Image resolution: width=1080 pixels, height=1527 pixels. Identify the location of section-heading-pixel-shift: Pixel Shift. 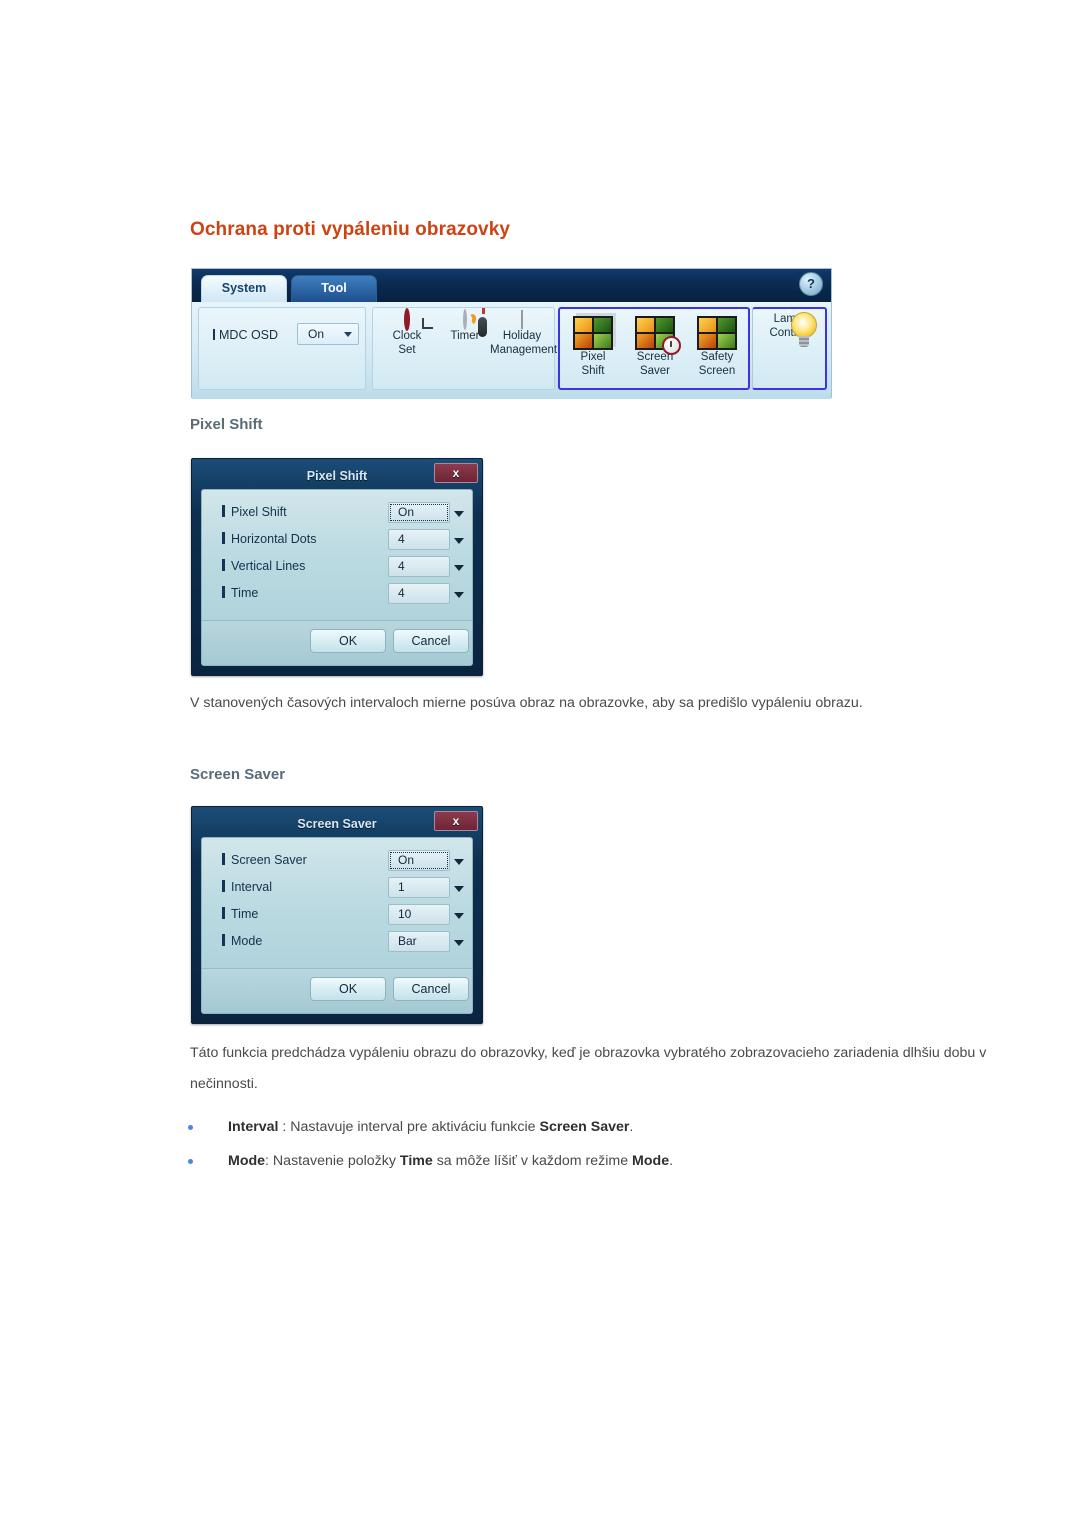
(226, 424).